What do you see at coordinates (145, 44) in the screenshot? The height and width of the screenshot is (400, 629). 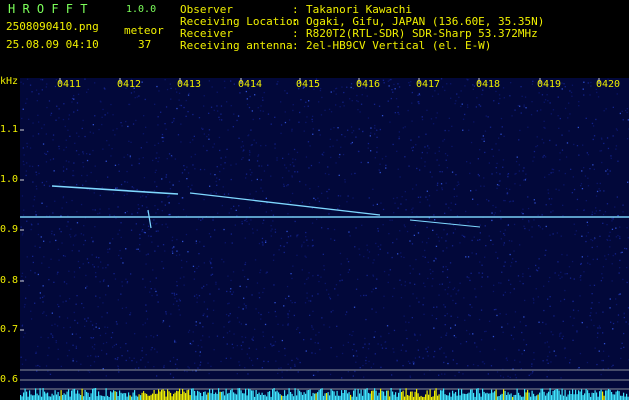 I see `meteor-count: 37` at bounding box center [145, 44].